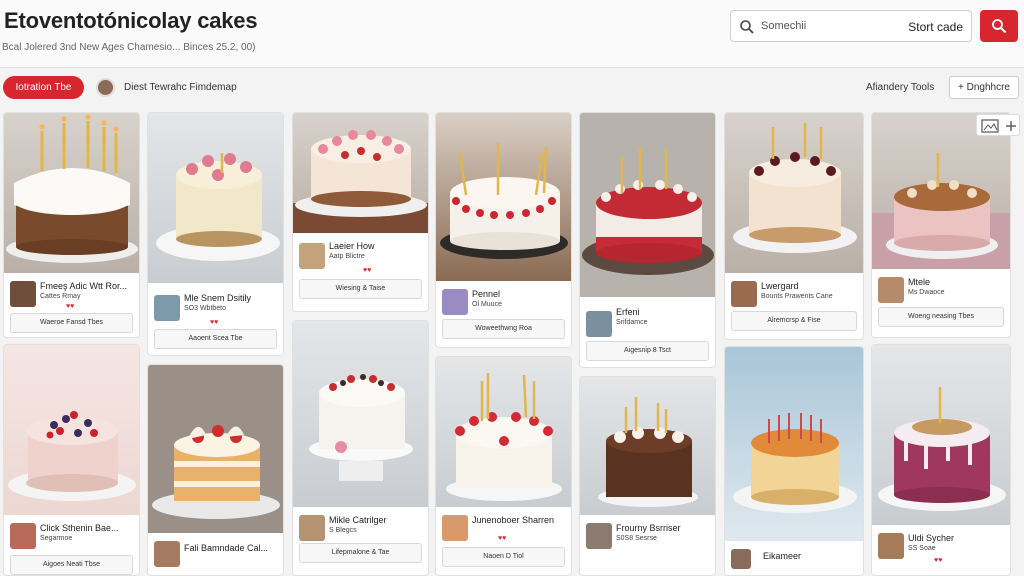 The image size is (1024, 576). Describe the element at coordinates (851, 26) in the screenshot. I see `search-box: Somechii Stort cade` at that location.